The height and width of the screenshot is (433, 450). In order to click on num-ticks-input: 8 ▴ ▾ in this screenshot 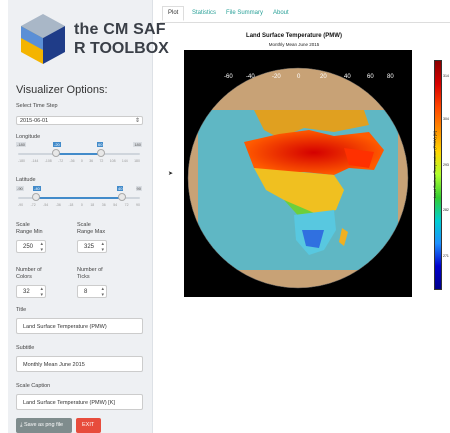, I will do `click(92, 291)`.